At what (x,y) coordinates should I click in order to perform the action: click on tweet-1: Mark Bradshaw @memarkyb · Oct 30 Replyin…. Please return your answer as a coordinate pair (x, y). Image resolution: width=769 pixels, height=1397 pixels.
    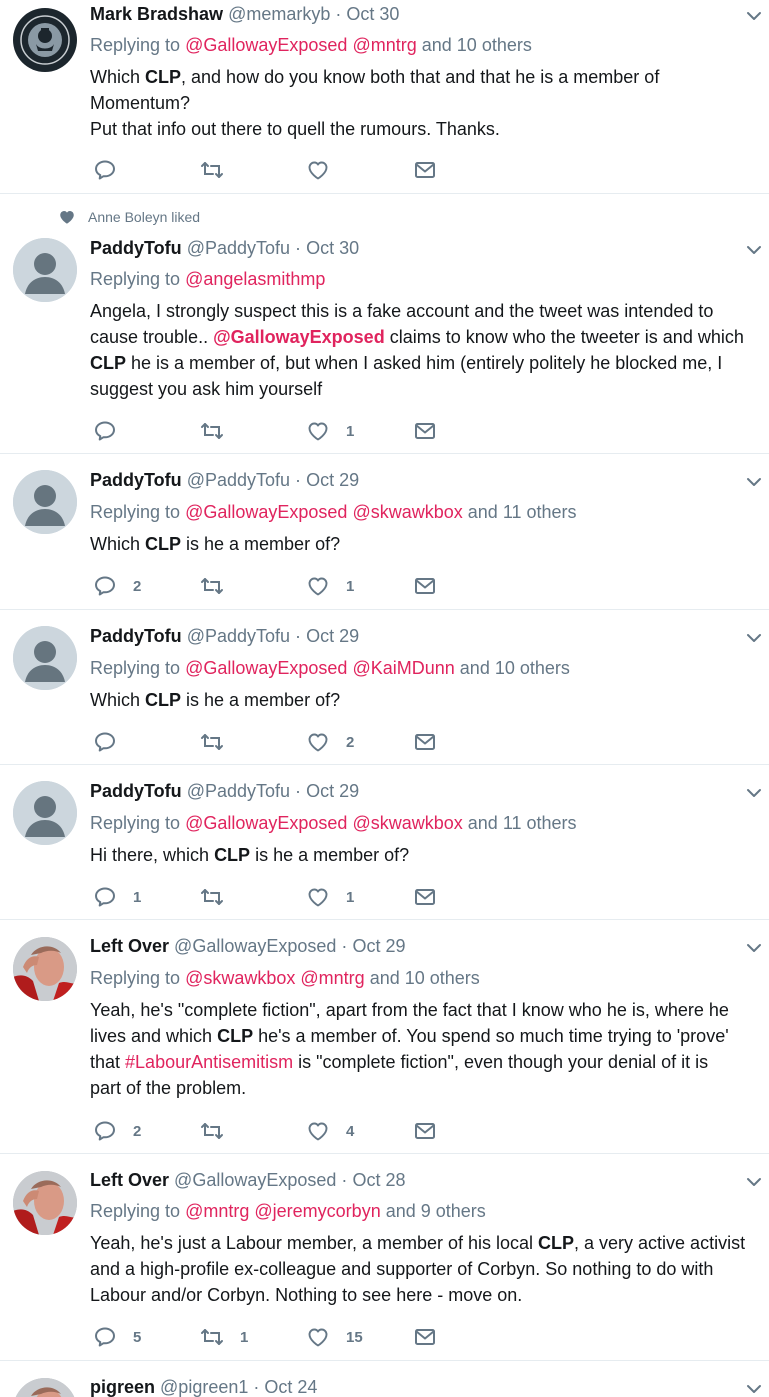
    Looking at the image, I should click on (384, 97).